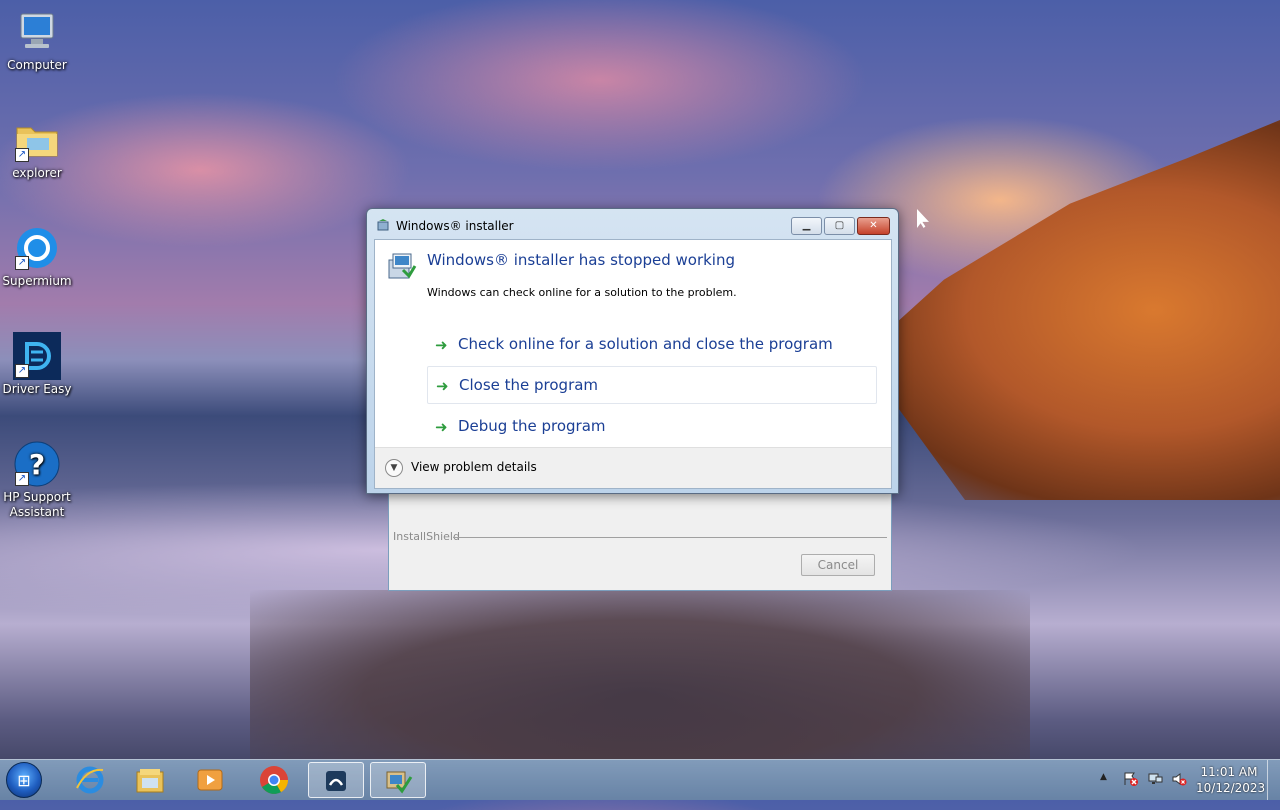  What do you see at coordinates (1103, 777) in the screenshot?
I see `show-hidden-icons-icon: ▲` at bounding box center [1103, 777].